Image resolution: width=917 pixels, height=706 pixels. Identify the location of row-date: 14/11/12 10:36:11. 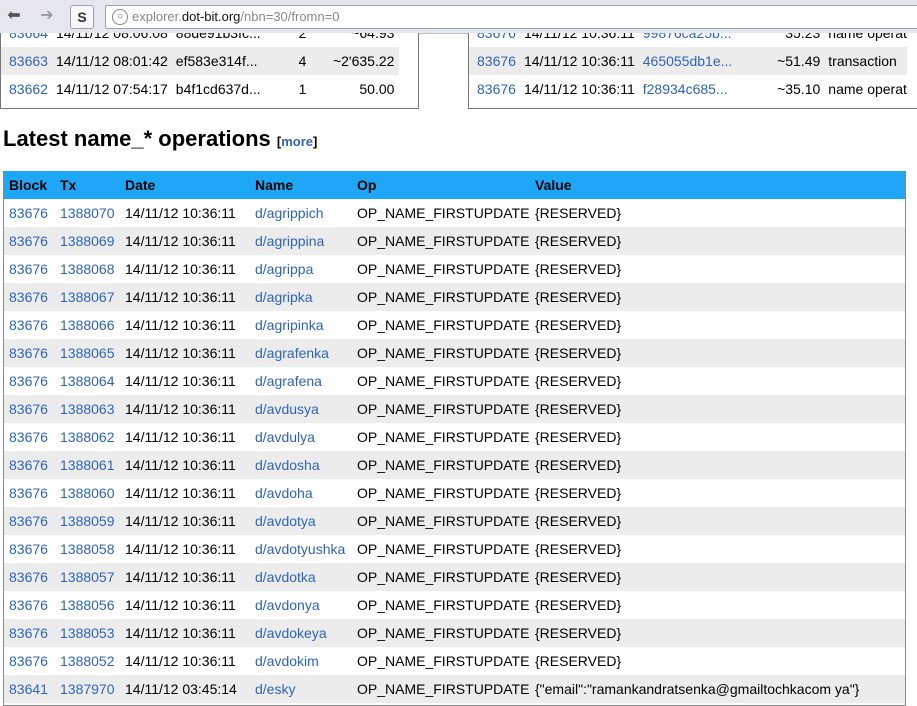
(180, 381).